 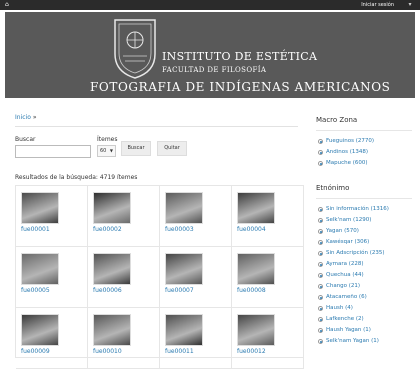 I want to click on facet-item: Sin información (1316), so click(x=366, y=210).